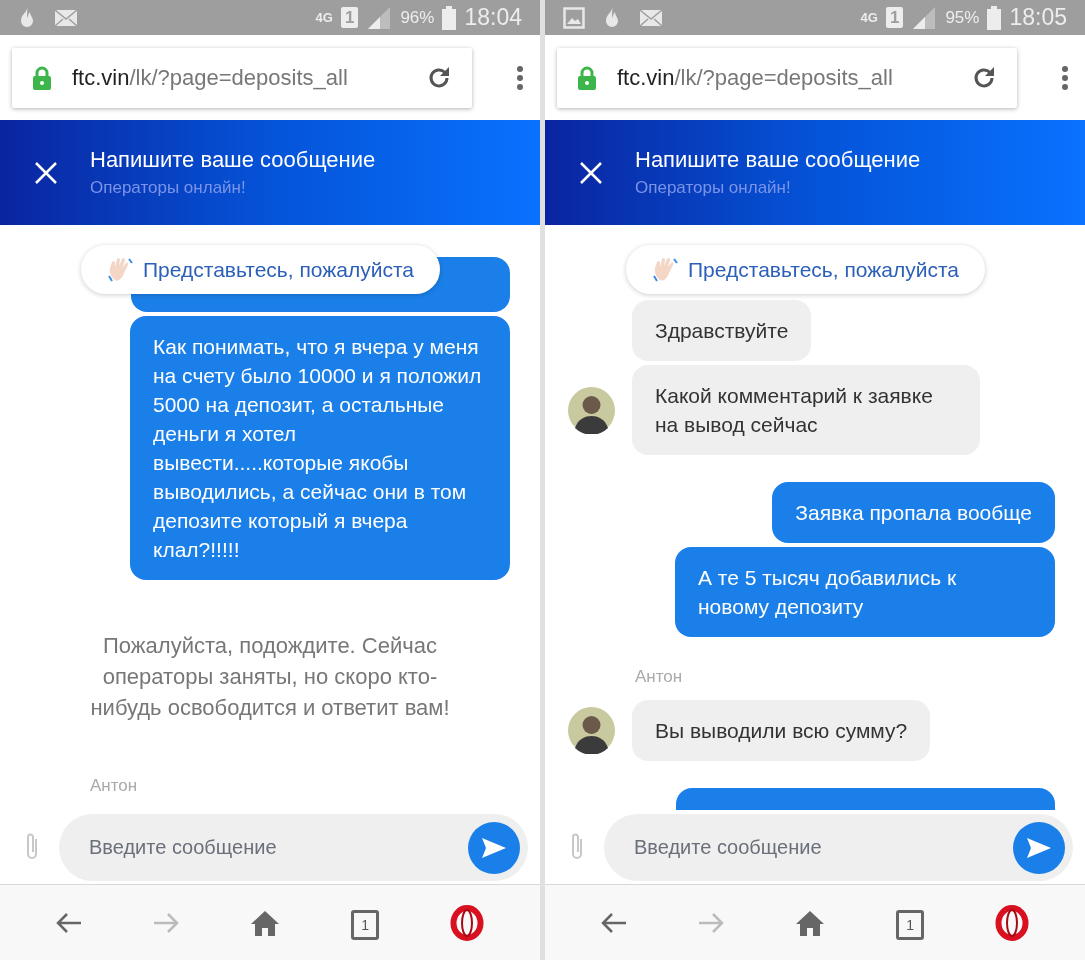 The width and height of the screenshot is (1085, 960). I want to click on message-bubble: Как понимать, что я вчера у меня на счету было 10000 и я положил 5000 на депозит, а остальные деньги я хотел вывести.....которые якобы выводились, а сейчас они в том депозите который я вчера клал?!!!!!, so click(320, 447).